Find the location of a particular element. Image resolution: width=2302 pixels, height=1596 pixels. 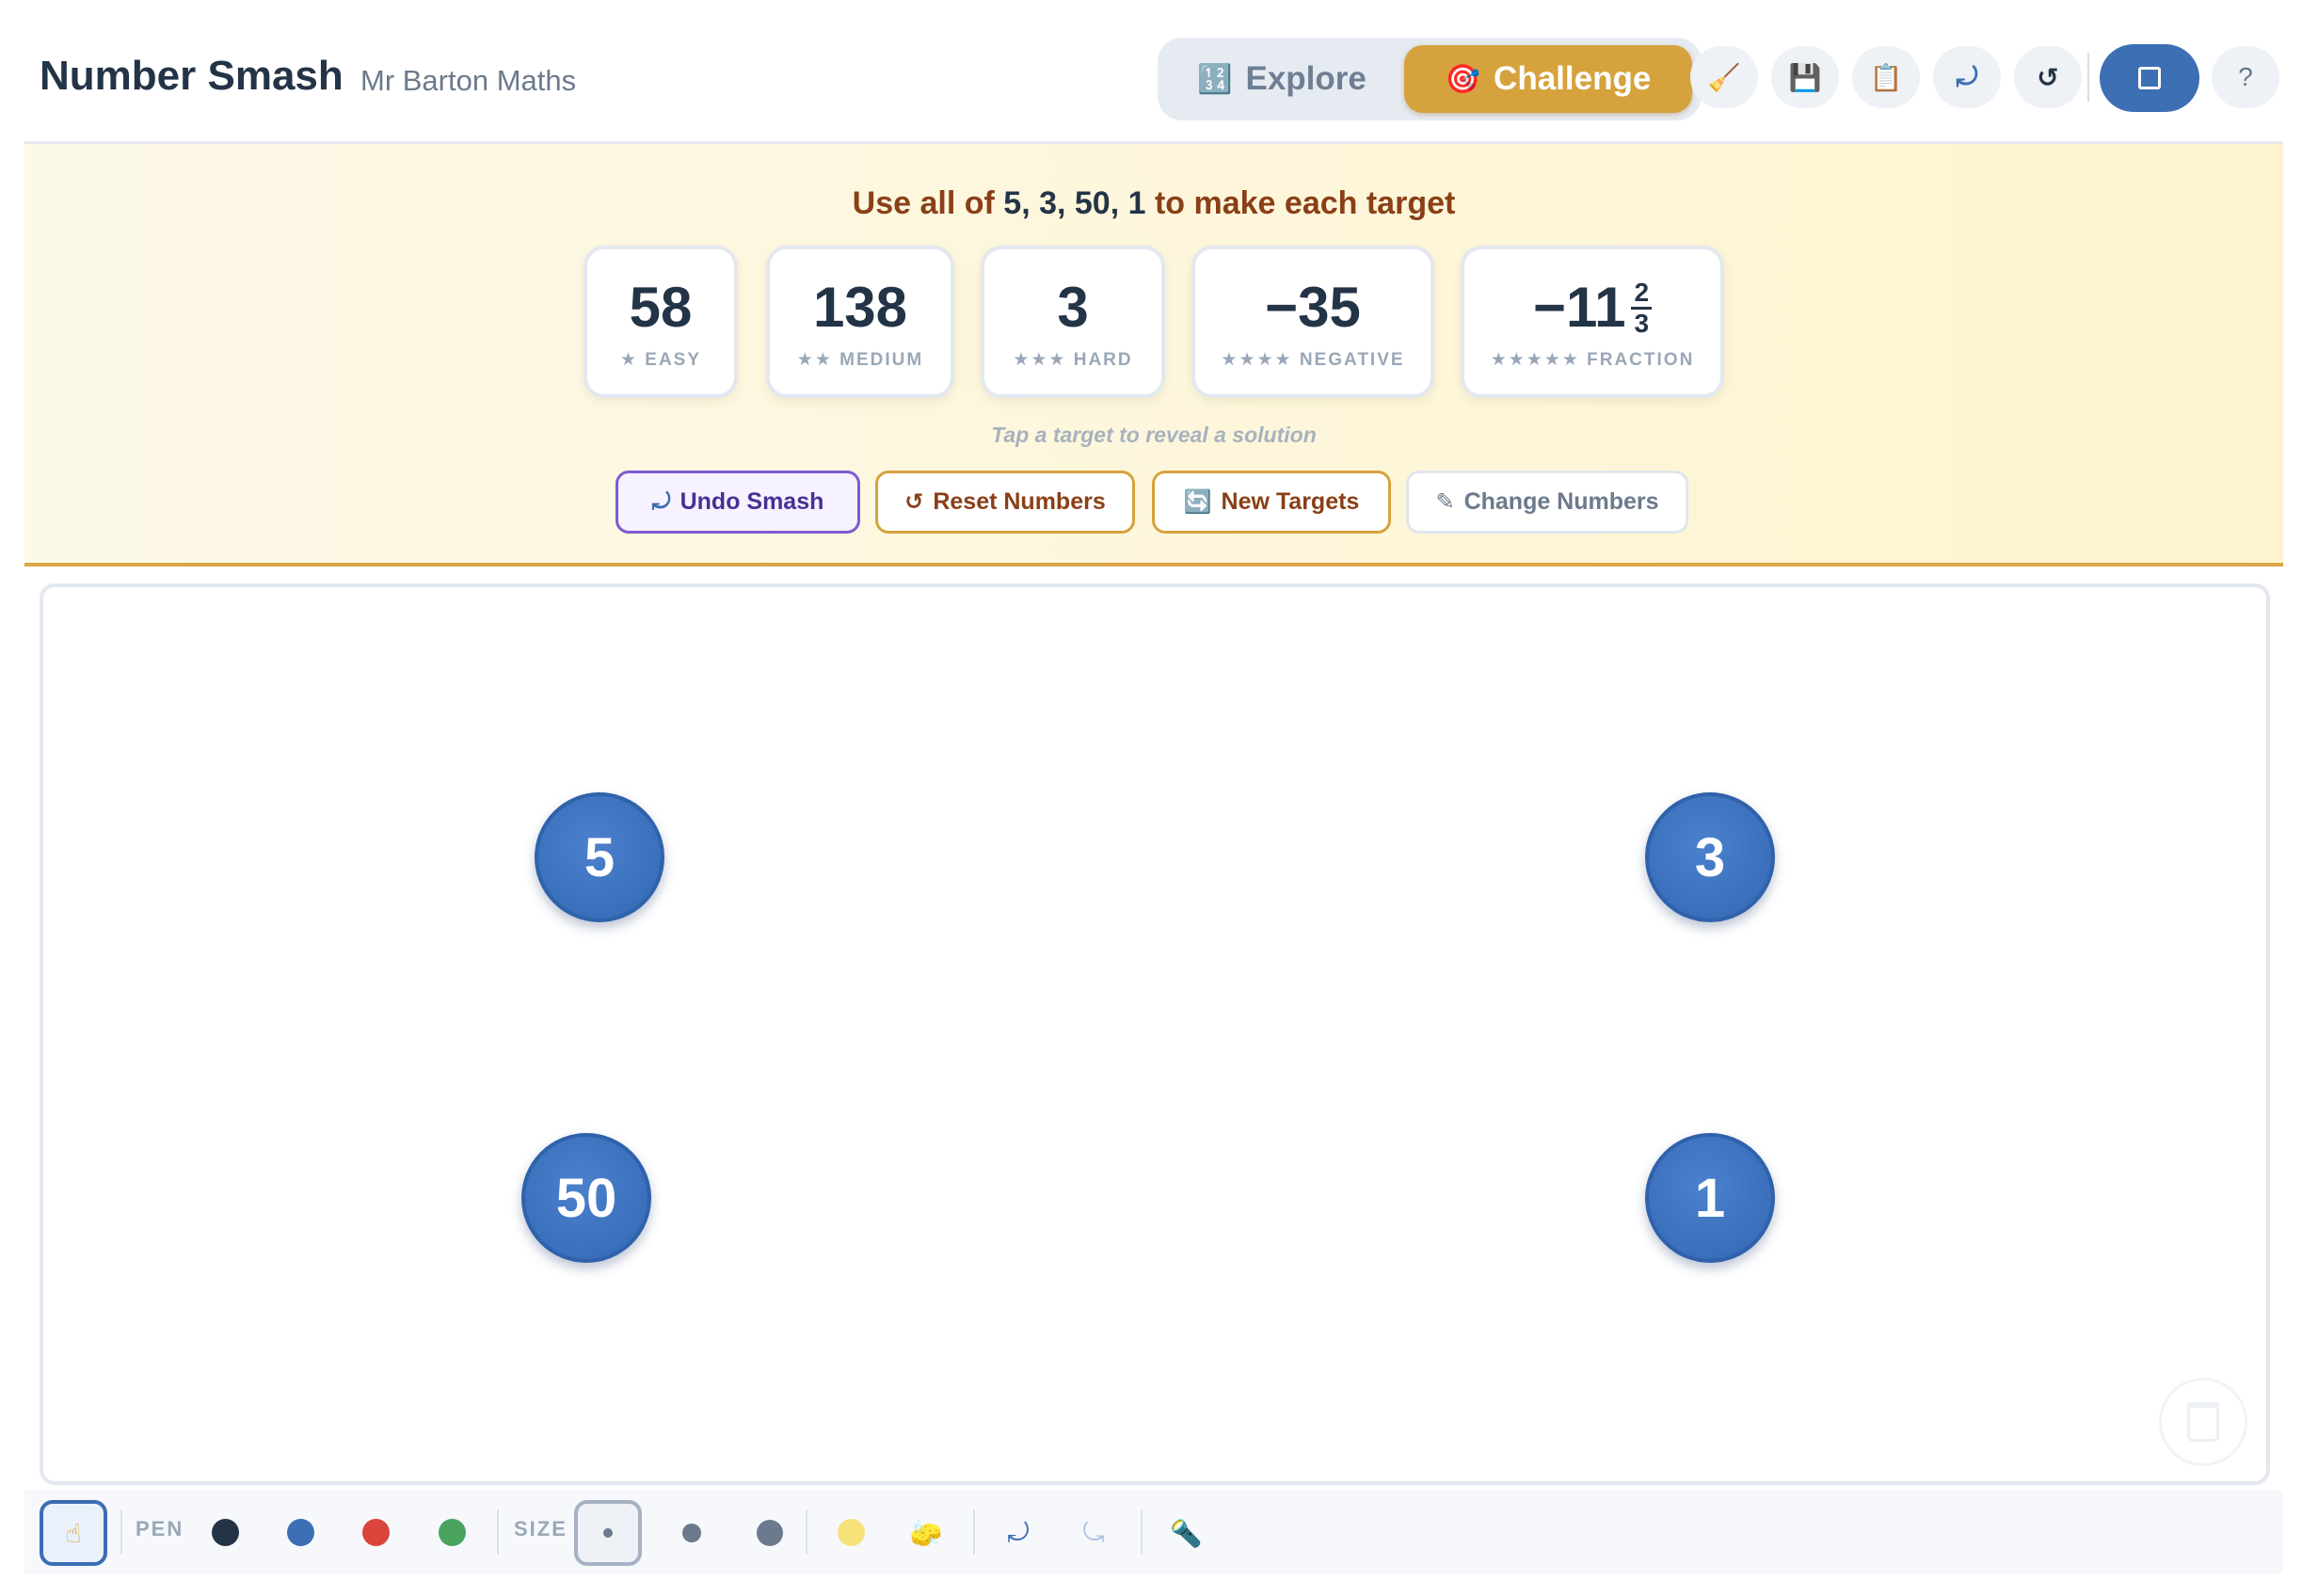

size-label: SIZE is located at coordinates (541, 1528).